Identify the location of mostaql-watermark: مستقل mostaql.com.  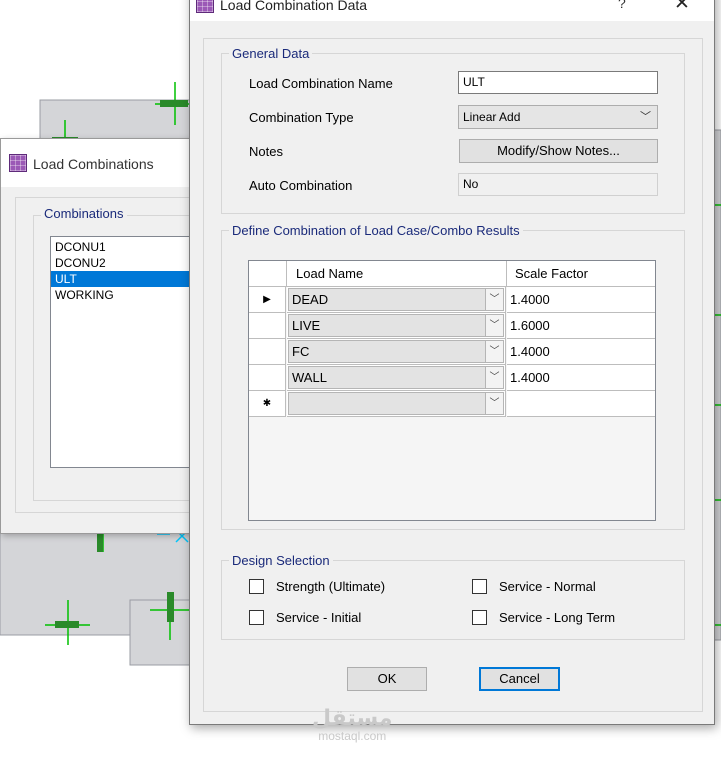
(352, 724).